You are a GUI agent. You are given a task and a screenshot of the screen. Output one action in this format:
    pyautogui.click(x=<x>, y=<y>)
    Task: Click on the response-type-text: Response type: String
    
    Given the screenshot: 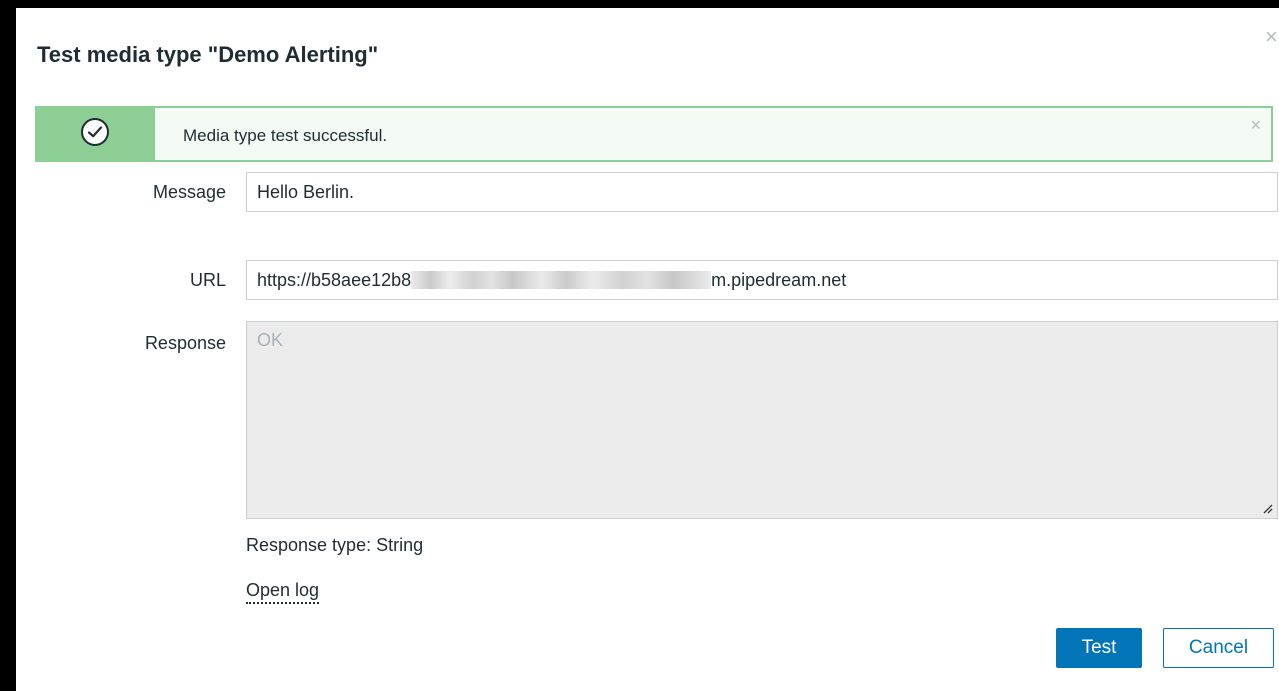 What is the action you would take?
    pyautogui.click(x=335, y=545)
    